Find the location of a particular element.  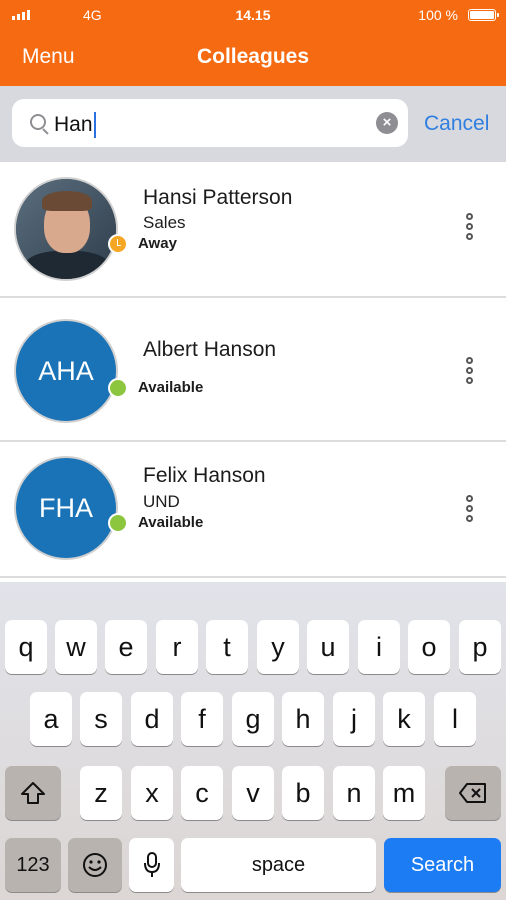

key-z: z is located at coordinates (101, 793).